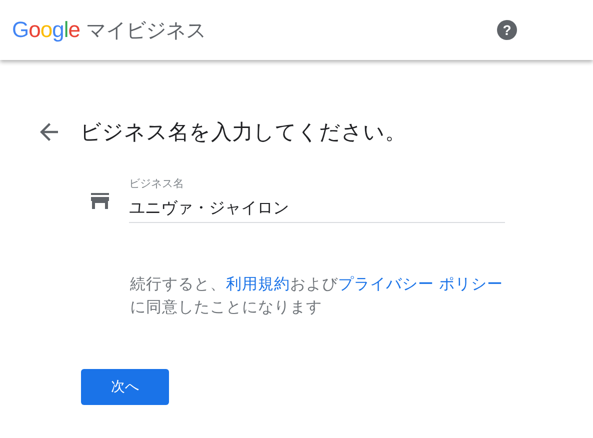 This screenshot has width=593, height=438. I want to click on next-button: 次へ, so click(125, 387).